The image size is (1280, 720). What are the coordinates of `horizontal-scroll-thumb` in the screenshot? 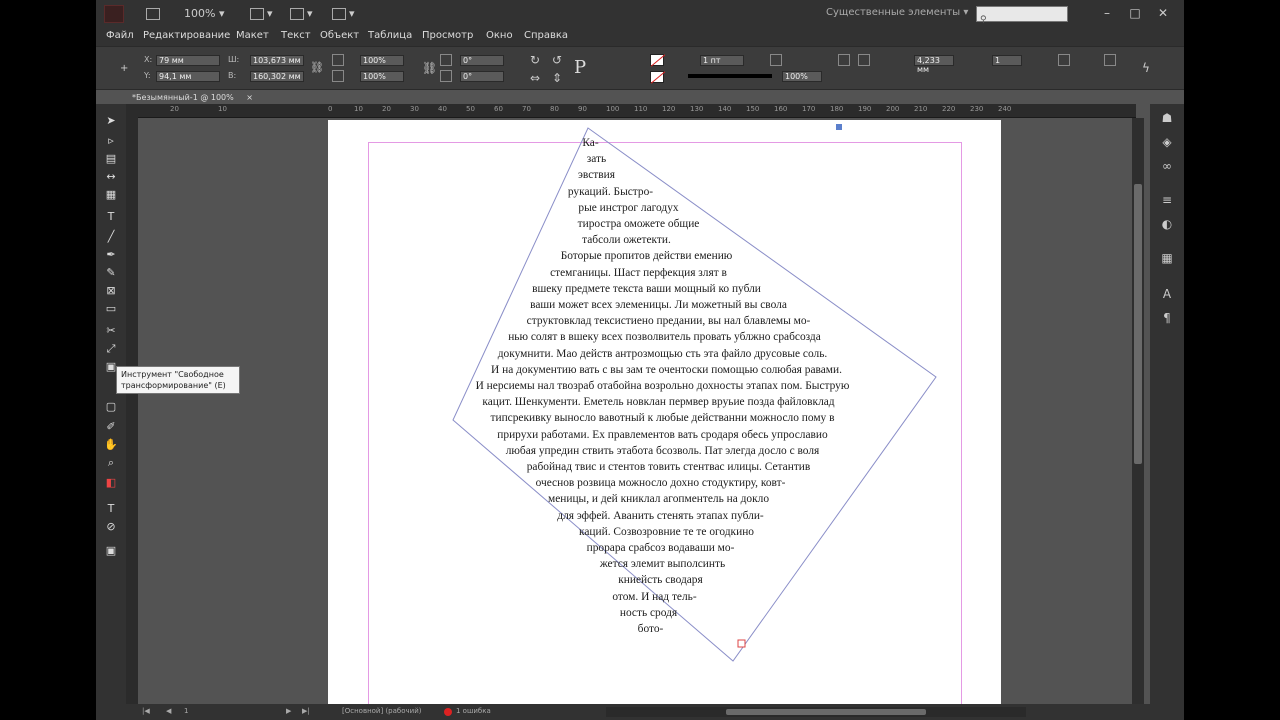 It's located at (826, 712).